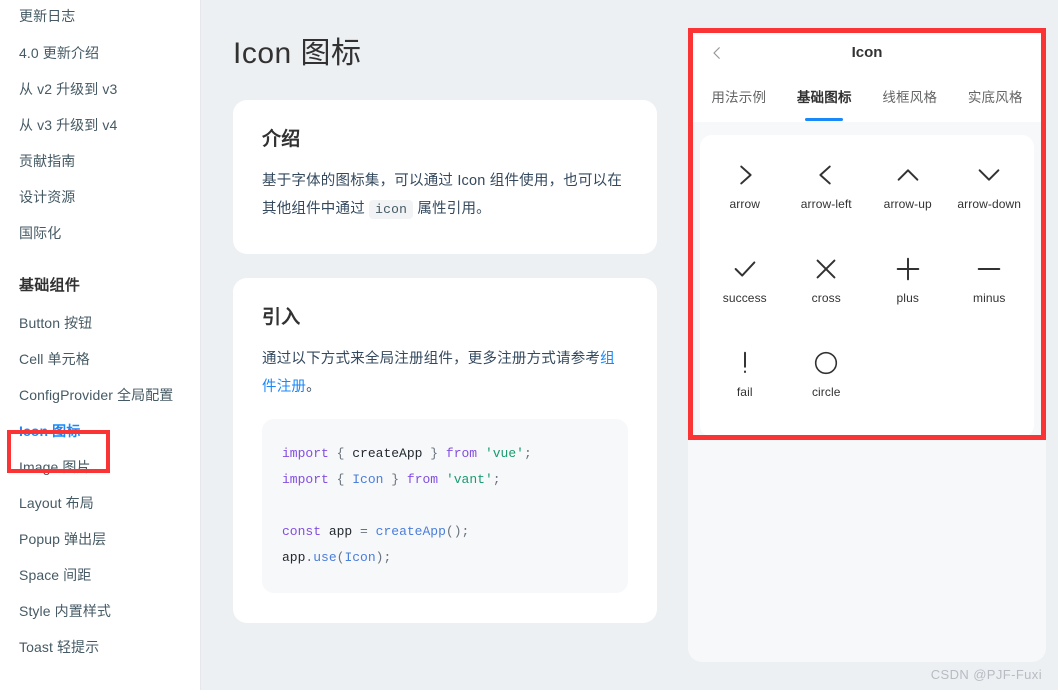 The height and width of the screenshot is (690, 1058). I want to click on cross-icon, so click(826, 269).